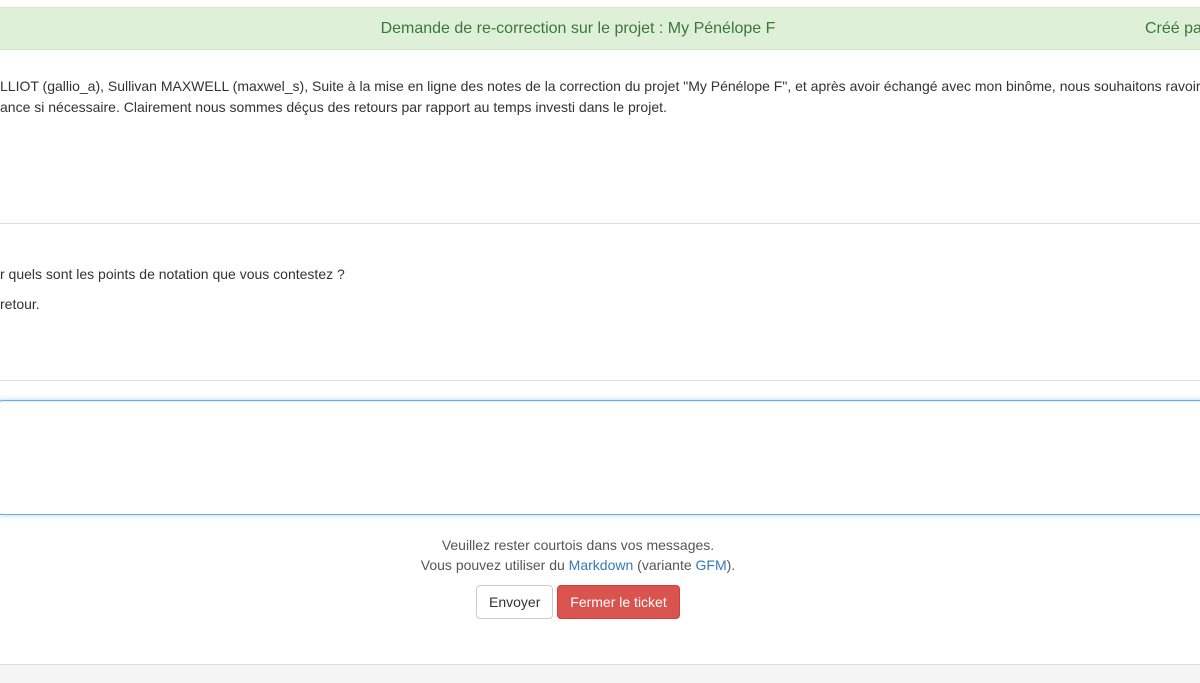 Image resolution: width=1200 pixels, height=683 pixels. Describe the element at coordinates (600, 3) in the screenshot. I see `top-spacer` at that location.